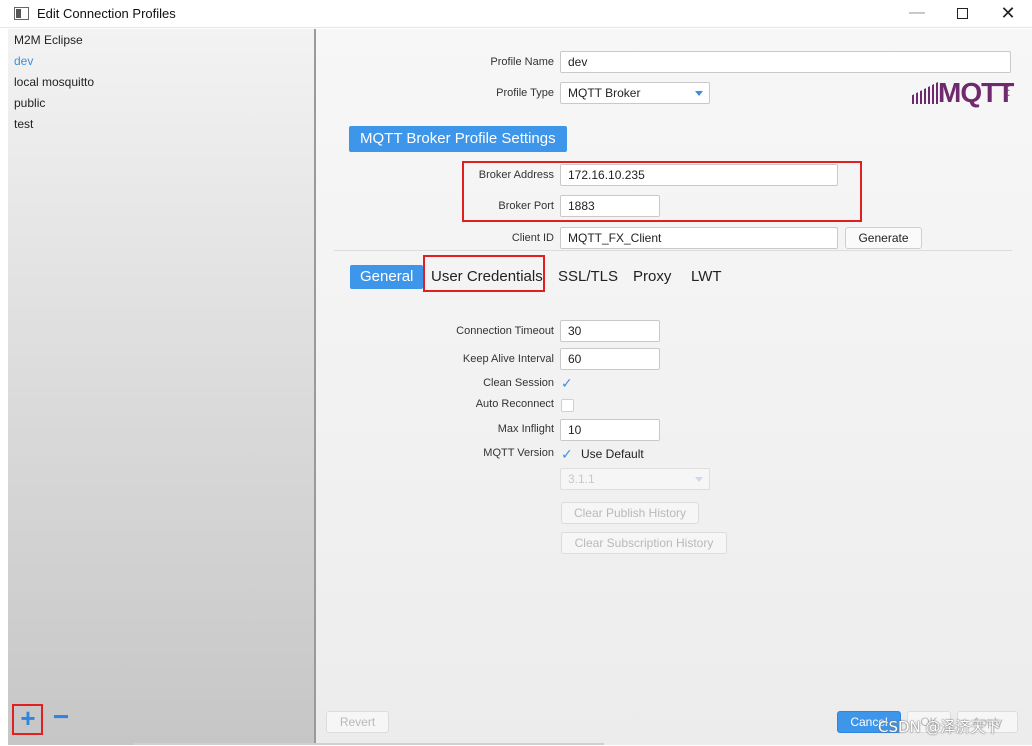 The width and height of the screenshot is (1032, 746). I want to click on profile-type-label: Profile Type, so click(525, 93).